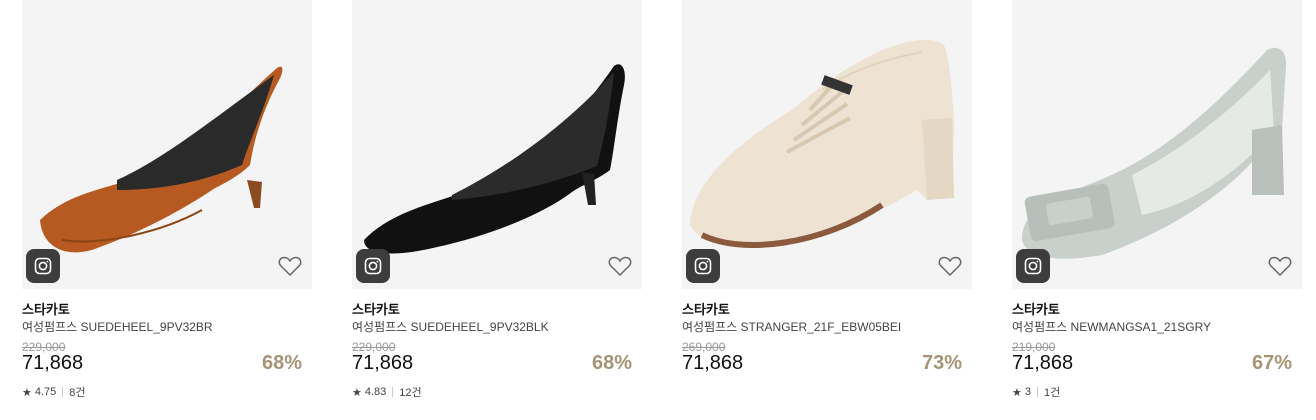 The width and height of the screenshot is (1316, 420). Describe the element at coordinates (77, 393) in the screenshot. I see `review-count: 8건` at that location.